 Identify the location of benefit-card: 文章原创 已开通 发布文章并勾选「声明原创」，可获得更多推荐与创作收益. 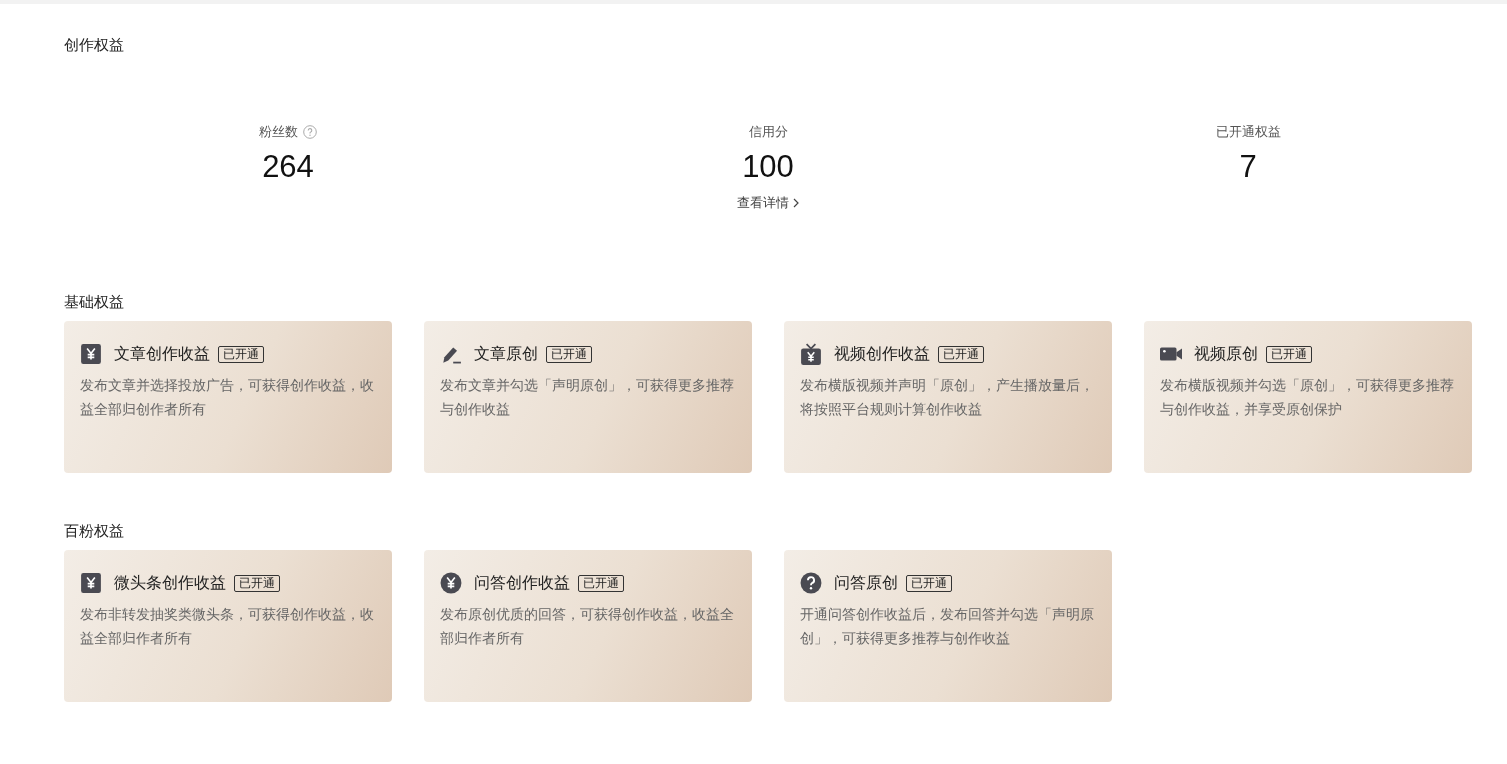
(588, 397).